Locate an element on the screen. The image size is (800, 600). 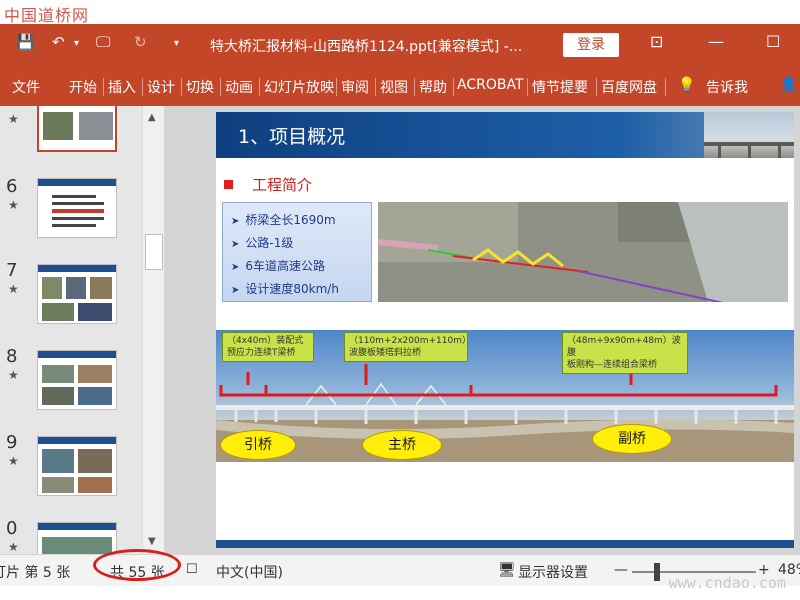
tab-view: 视图 is located at coordinates (394, 87).